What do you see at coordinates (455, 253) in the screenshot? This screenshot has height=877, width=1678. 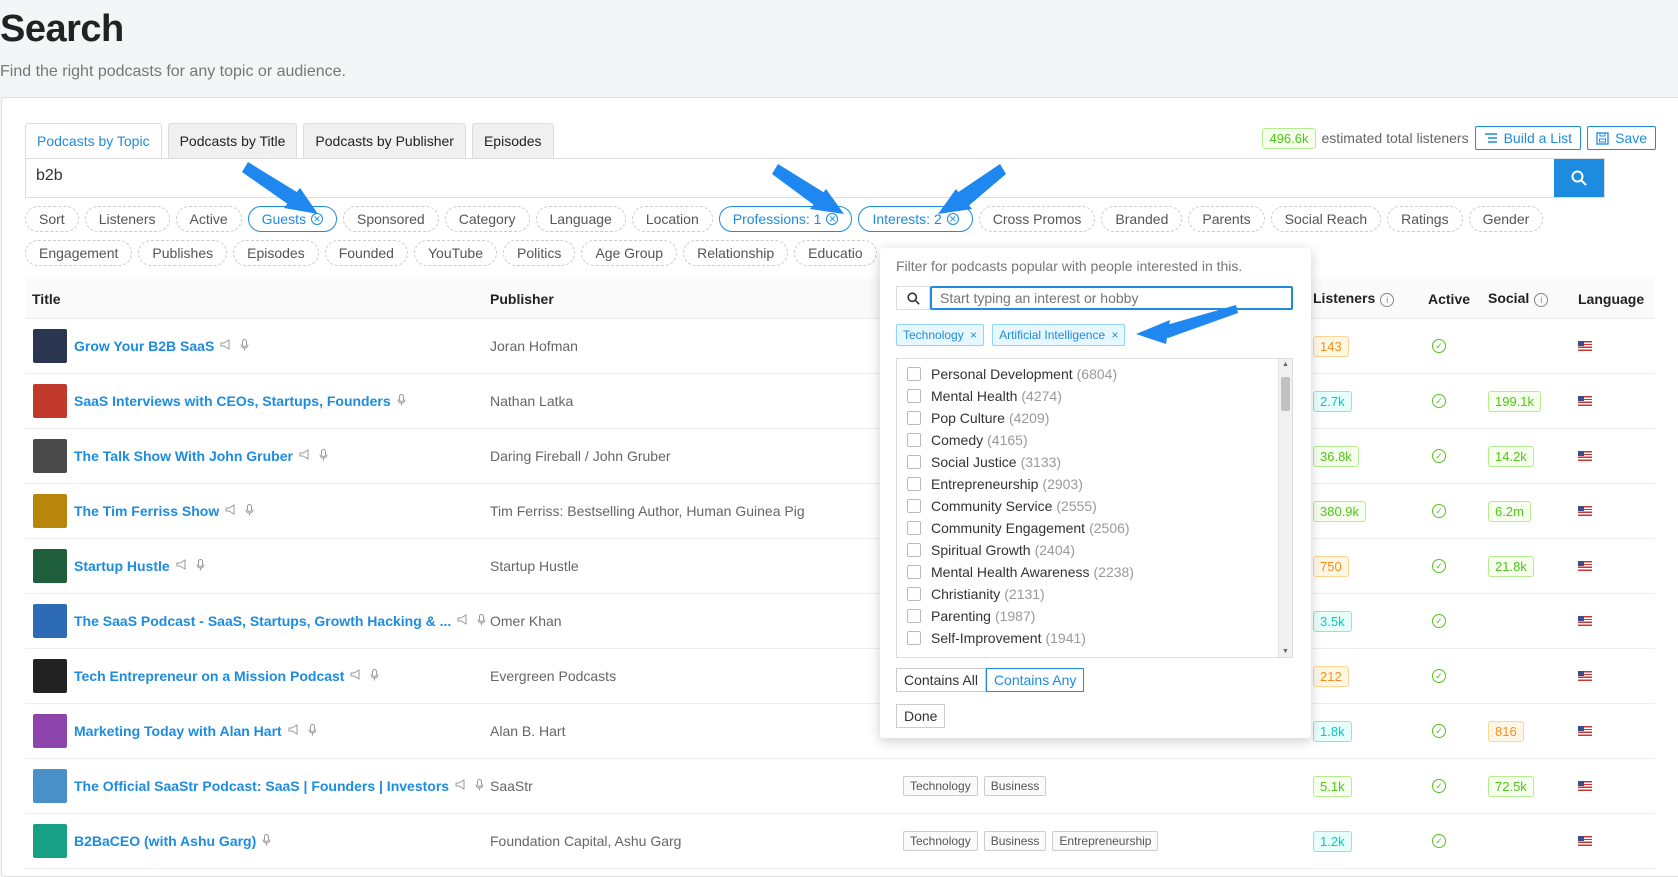 I see `filter-chip-youtube: YouTube` at bounding box center [455, 253].